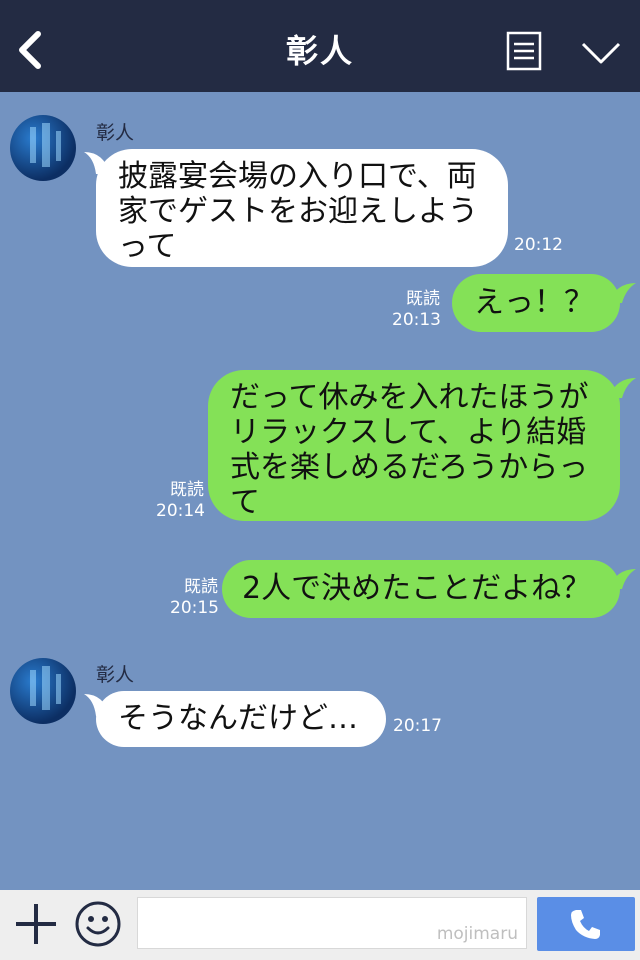 Image resolution: width=640 pixels, height=960 pixels. I want to click on message-time: 20:15, so click(194, 608).